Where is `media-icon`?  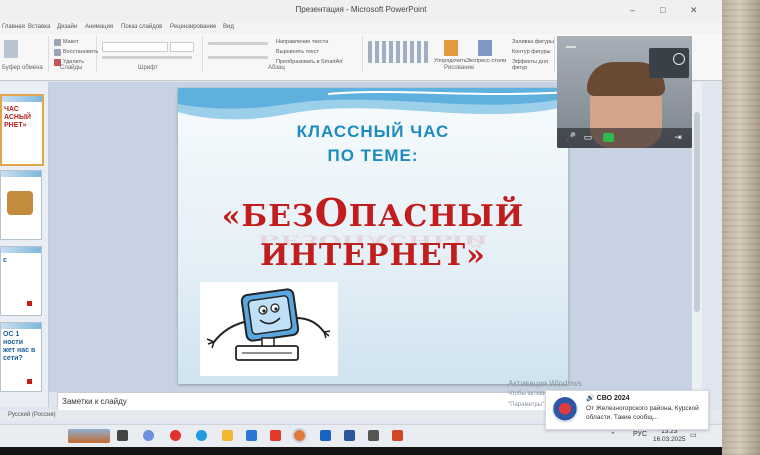
media-icon is located at coordinates (373, 435).